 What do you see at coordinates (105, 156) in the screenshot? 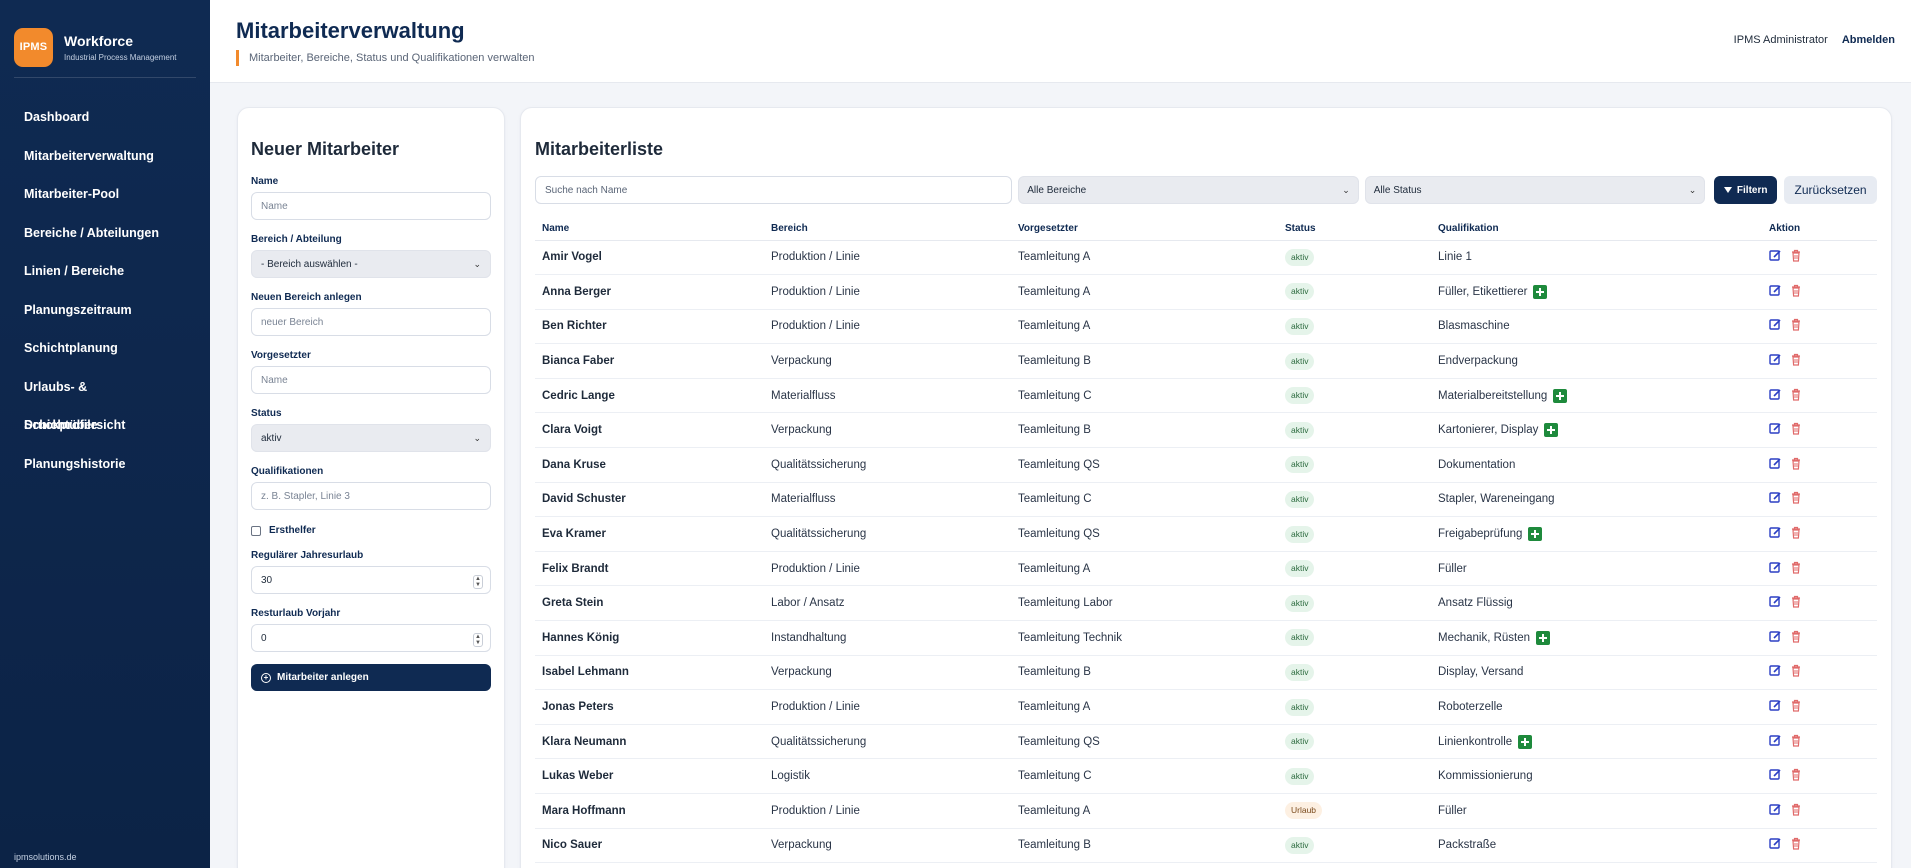
I see `sidebar-item-mitarbeiterverwaltung: Mitarbeiterverwaltung` at bounding box center [105, 156].